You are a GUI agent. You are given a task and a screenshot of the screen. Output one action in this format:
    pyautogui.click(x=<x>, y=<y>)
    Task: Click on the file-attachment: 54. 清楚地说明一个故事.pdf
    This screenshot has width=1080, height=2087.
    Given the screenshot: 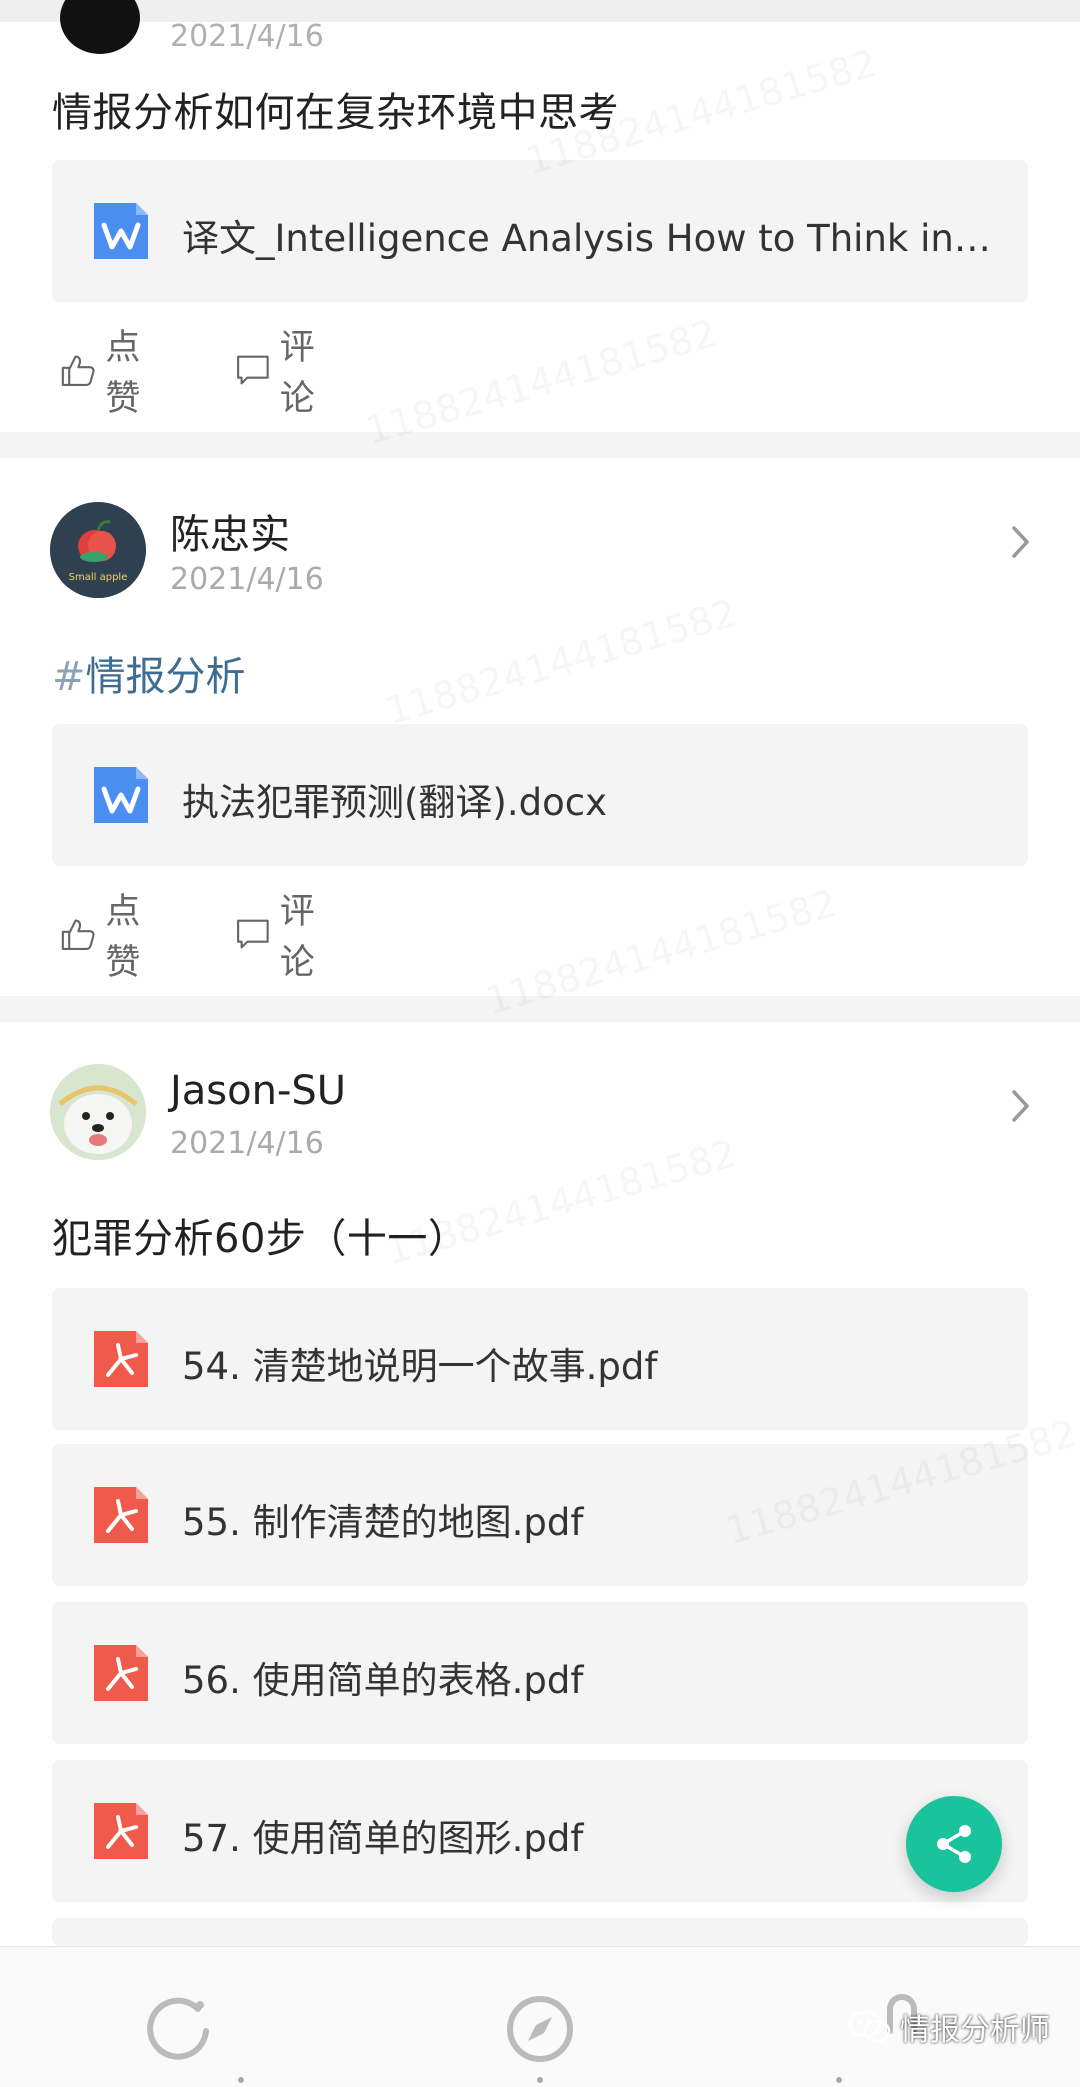 What is the action you would take?
    pyautogui.click(x=540, y=1359)
    